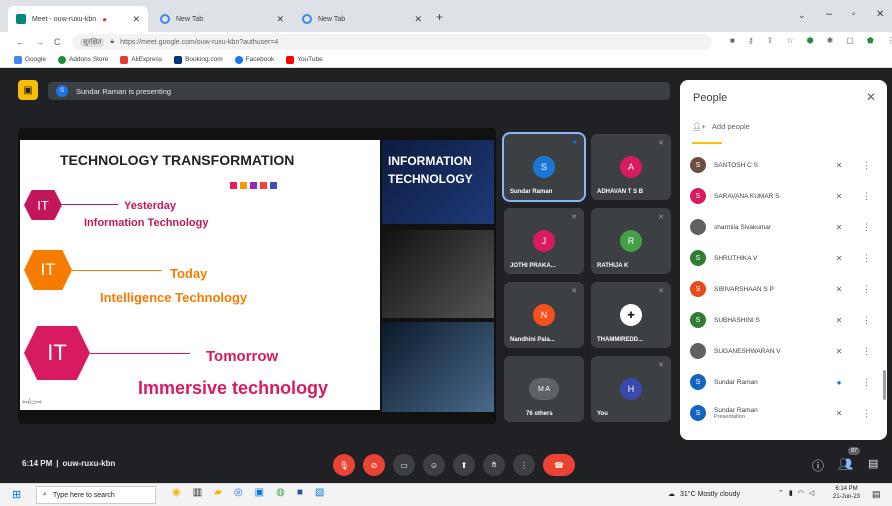 This screenshot has width=892, height=506. What do you see at coordinates (782, 196) in the screenshot?
I see `people-list-item: S SARAVANA KUMAR S ✕ ⋮` at bounding box center [782, 196].